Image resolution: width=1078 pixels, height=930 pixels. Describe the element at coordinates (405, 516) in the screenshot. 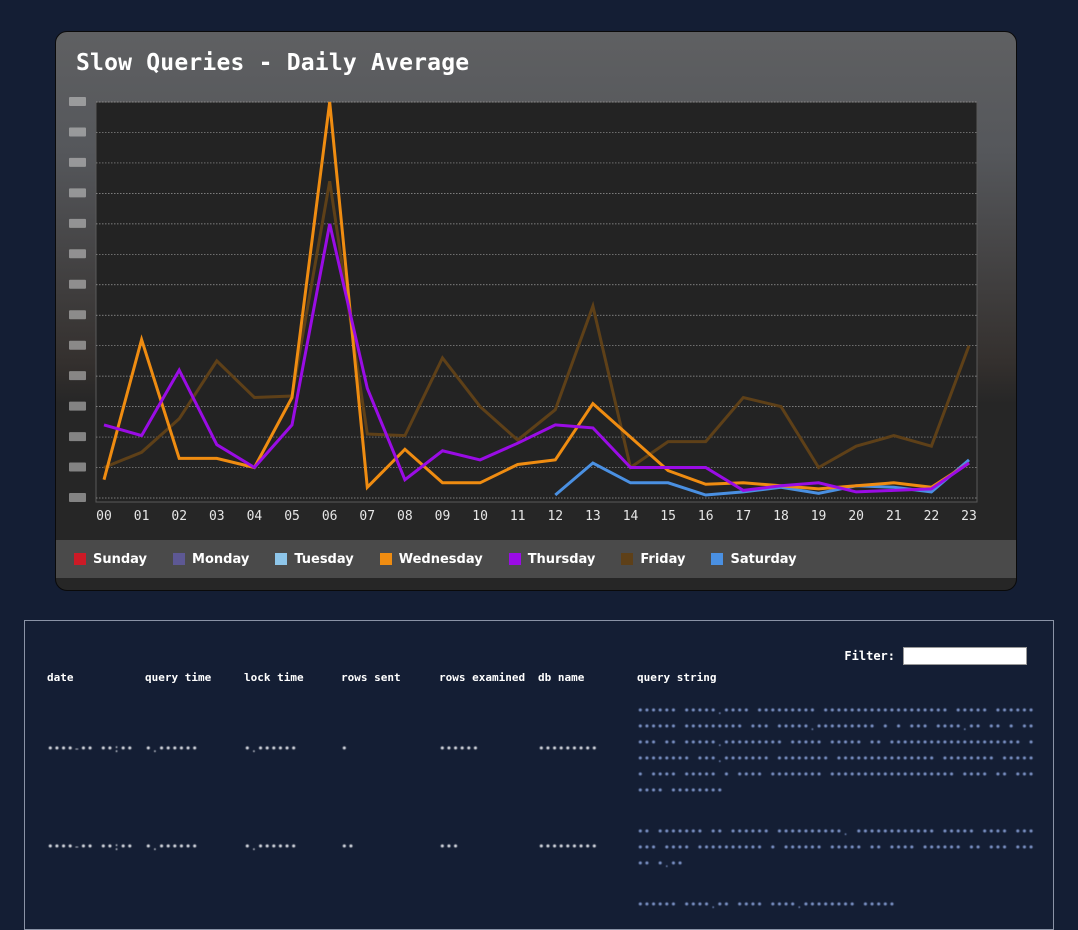

I see `x-tick-label: 08` at that location.